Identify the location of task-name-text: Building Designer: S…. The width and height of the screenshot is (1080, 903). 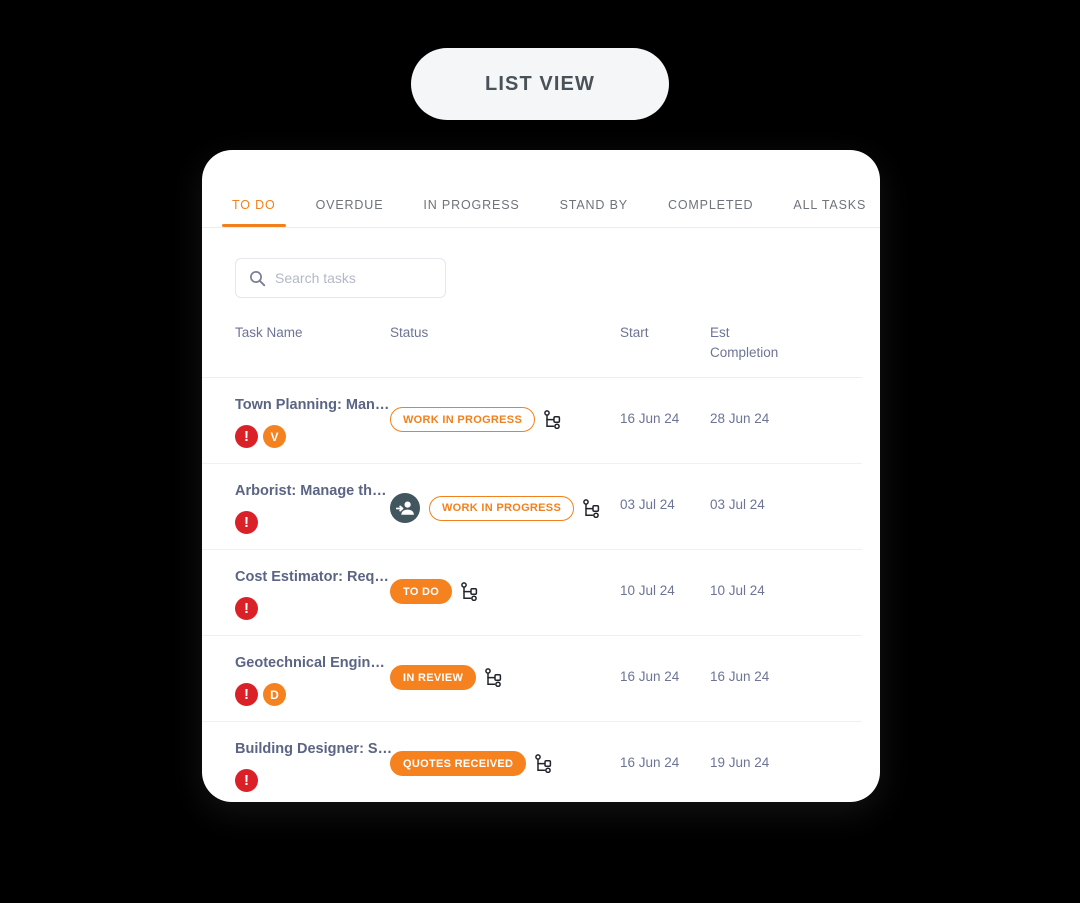
(313, 749).